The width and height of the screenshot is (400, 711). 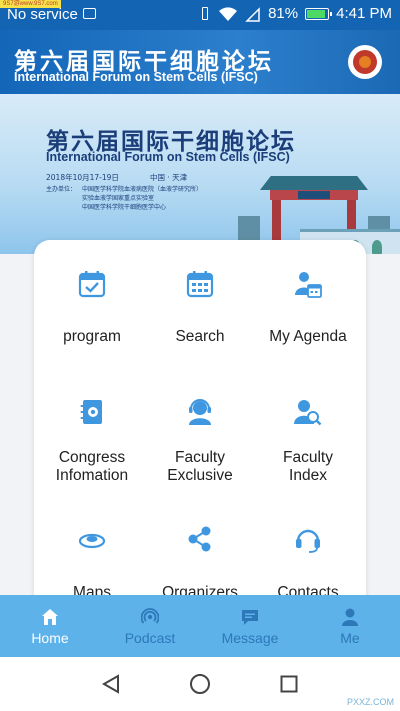 I want to click on banner-title-en: International Forum on Stem Cells (IFSC), so click(x=168, y=157).